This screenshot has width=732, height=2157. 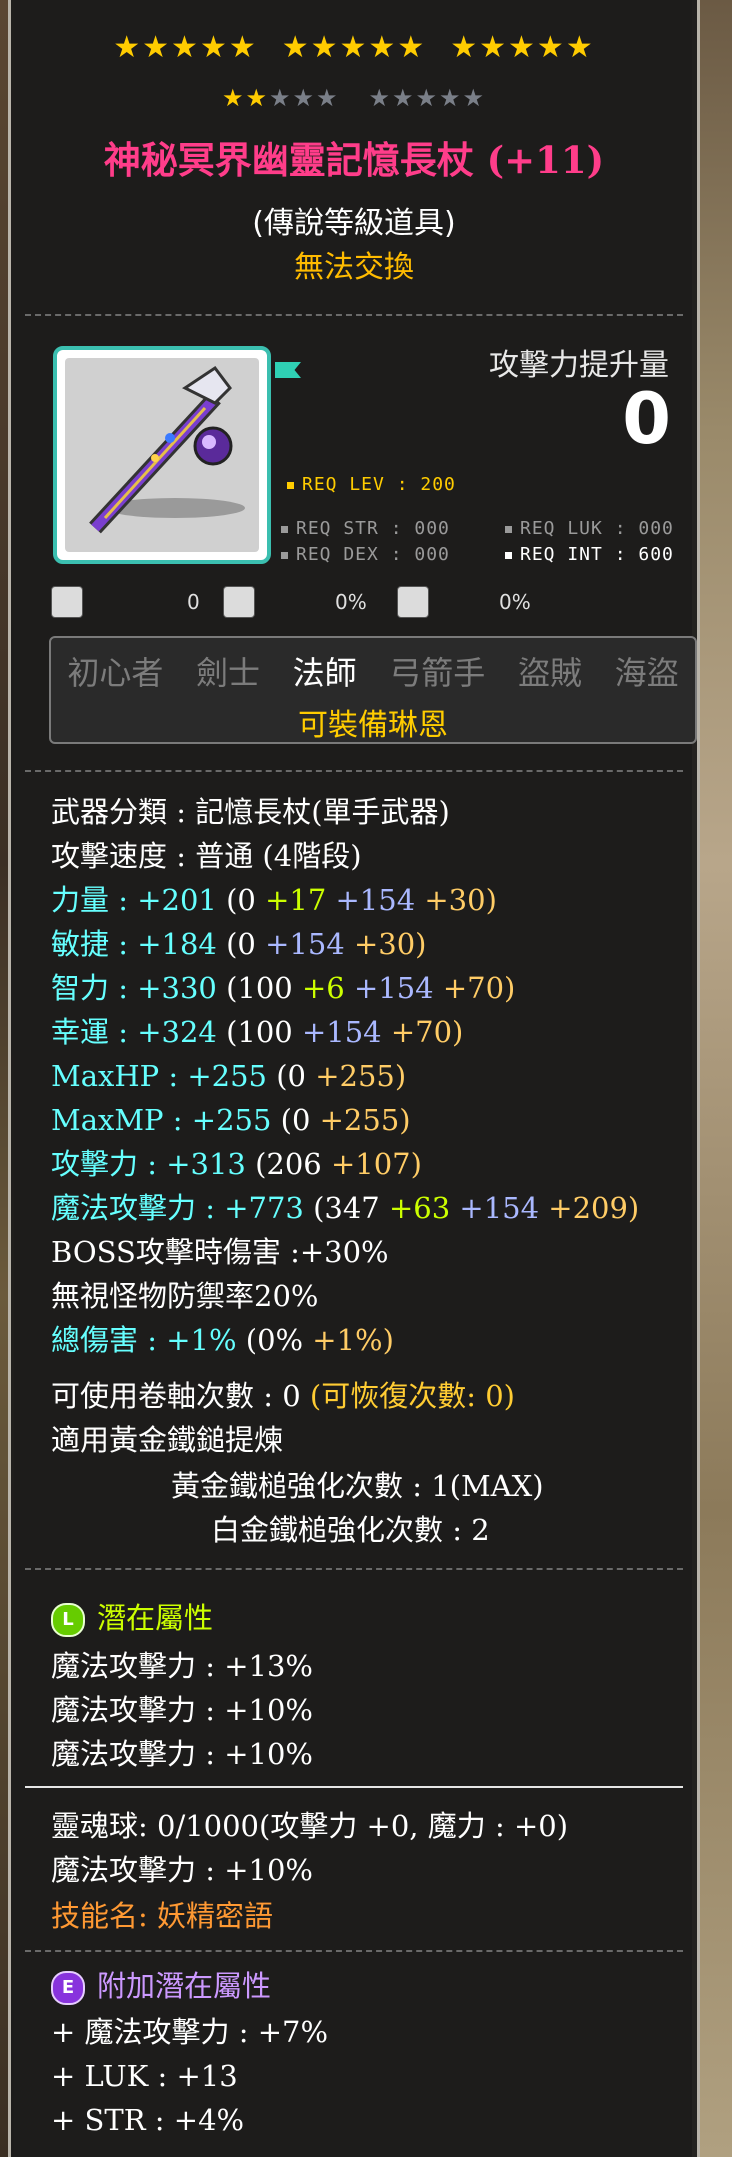 What do you see at coordinates (245, 98) in the screenshot?
I see `filled-stars: ★★` at bounding box center [245, 98].